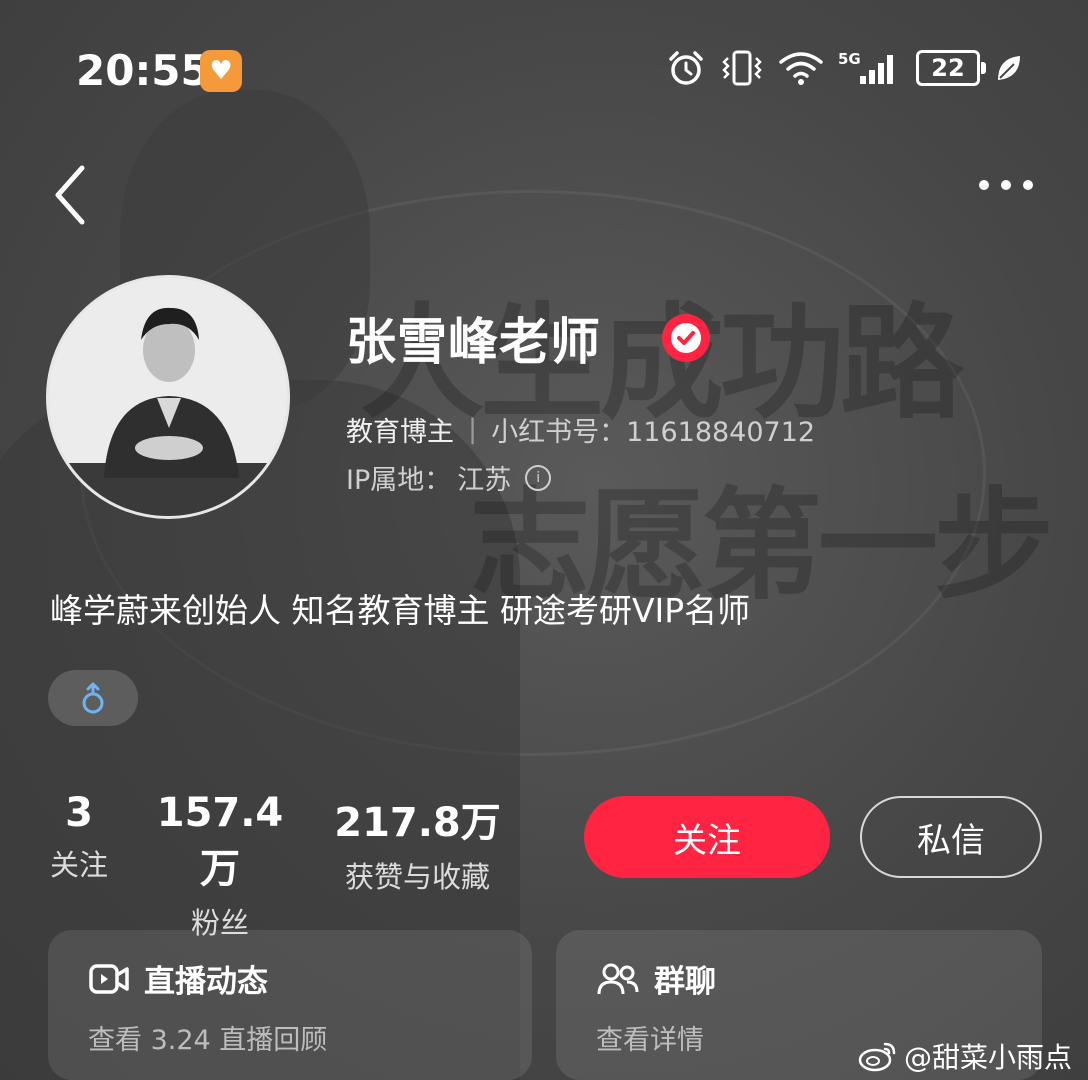  I want to click on follow-button: 关注, so click(707, 837).